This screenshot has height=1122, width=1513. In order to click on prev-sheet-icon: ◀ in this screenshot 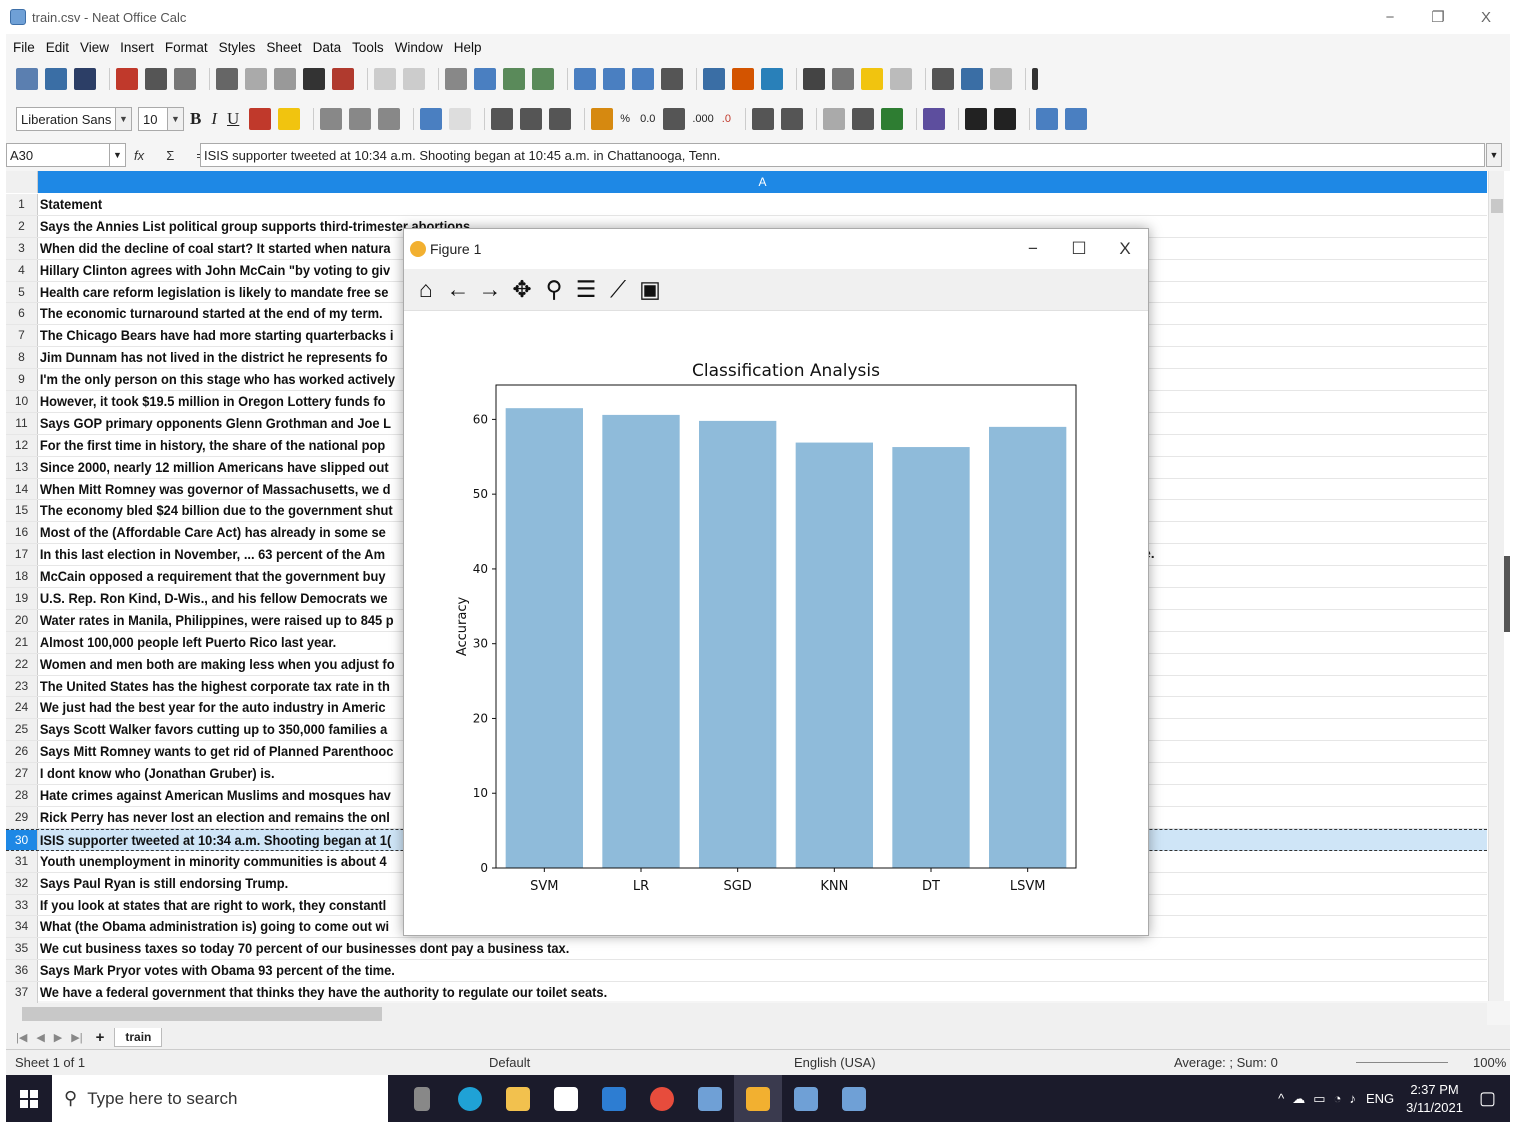, I will do `click(40, 1038)`.